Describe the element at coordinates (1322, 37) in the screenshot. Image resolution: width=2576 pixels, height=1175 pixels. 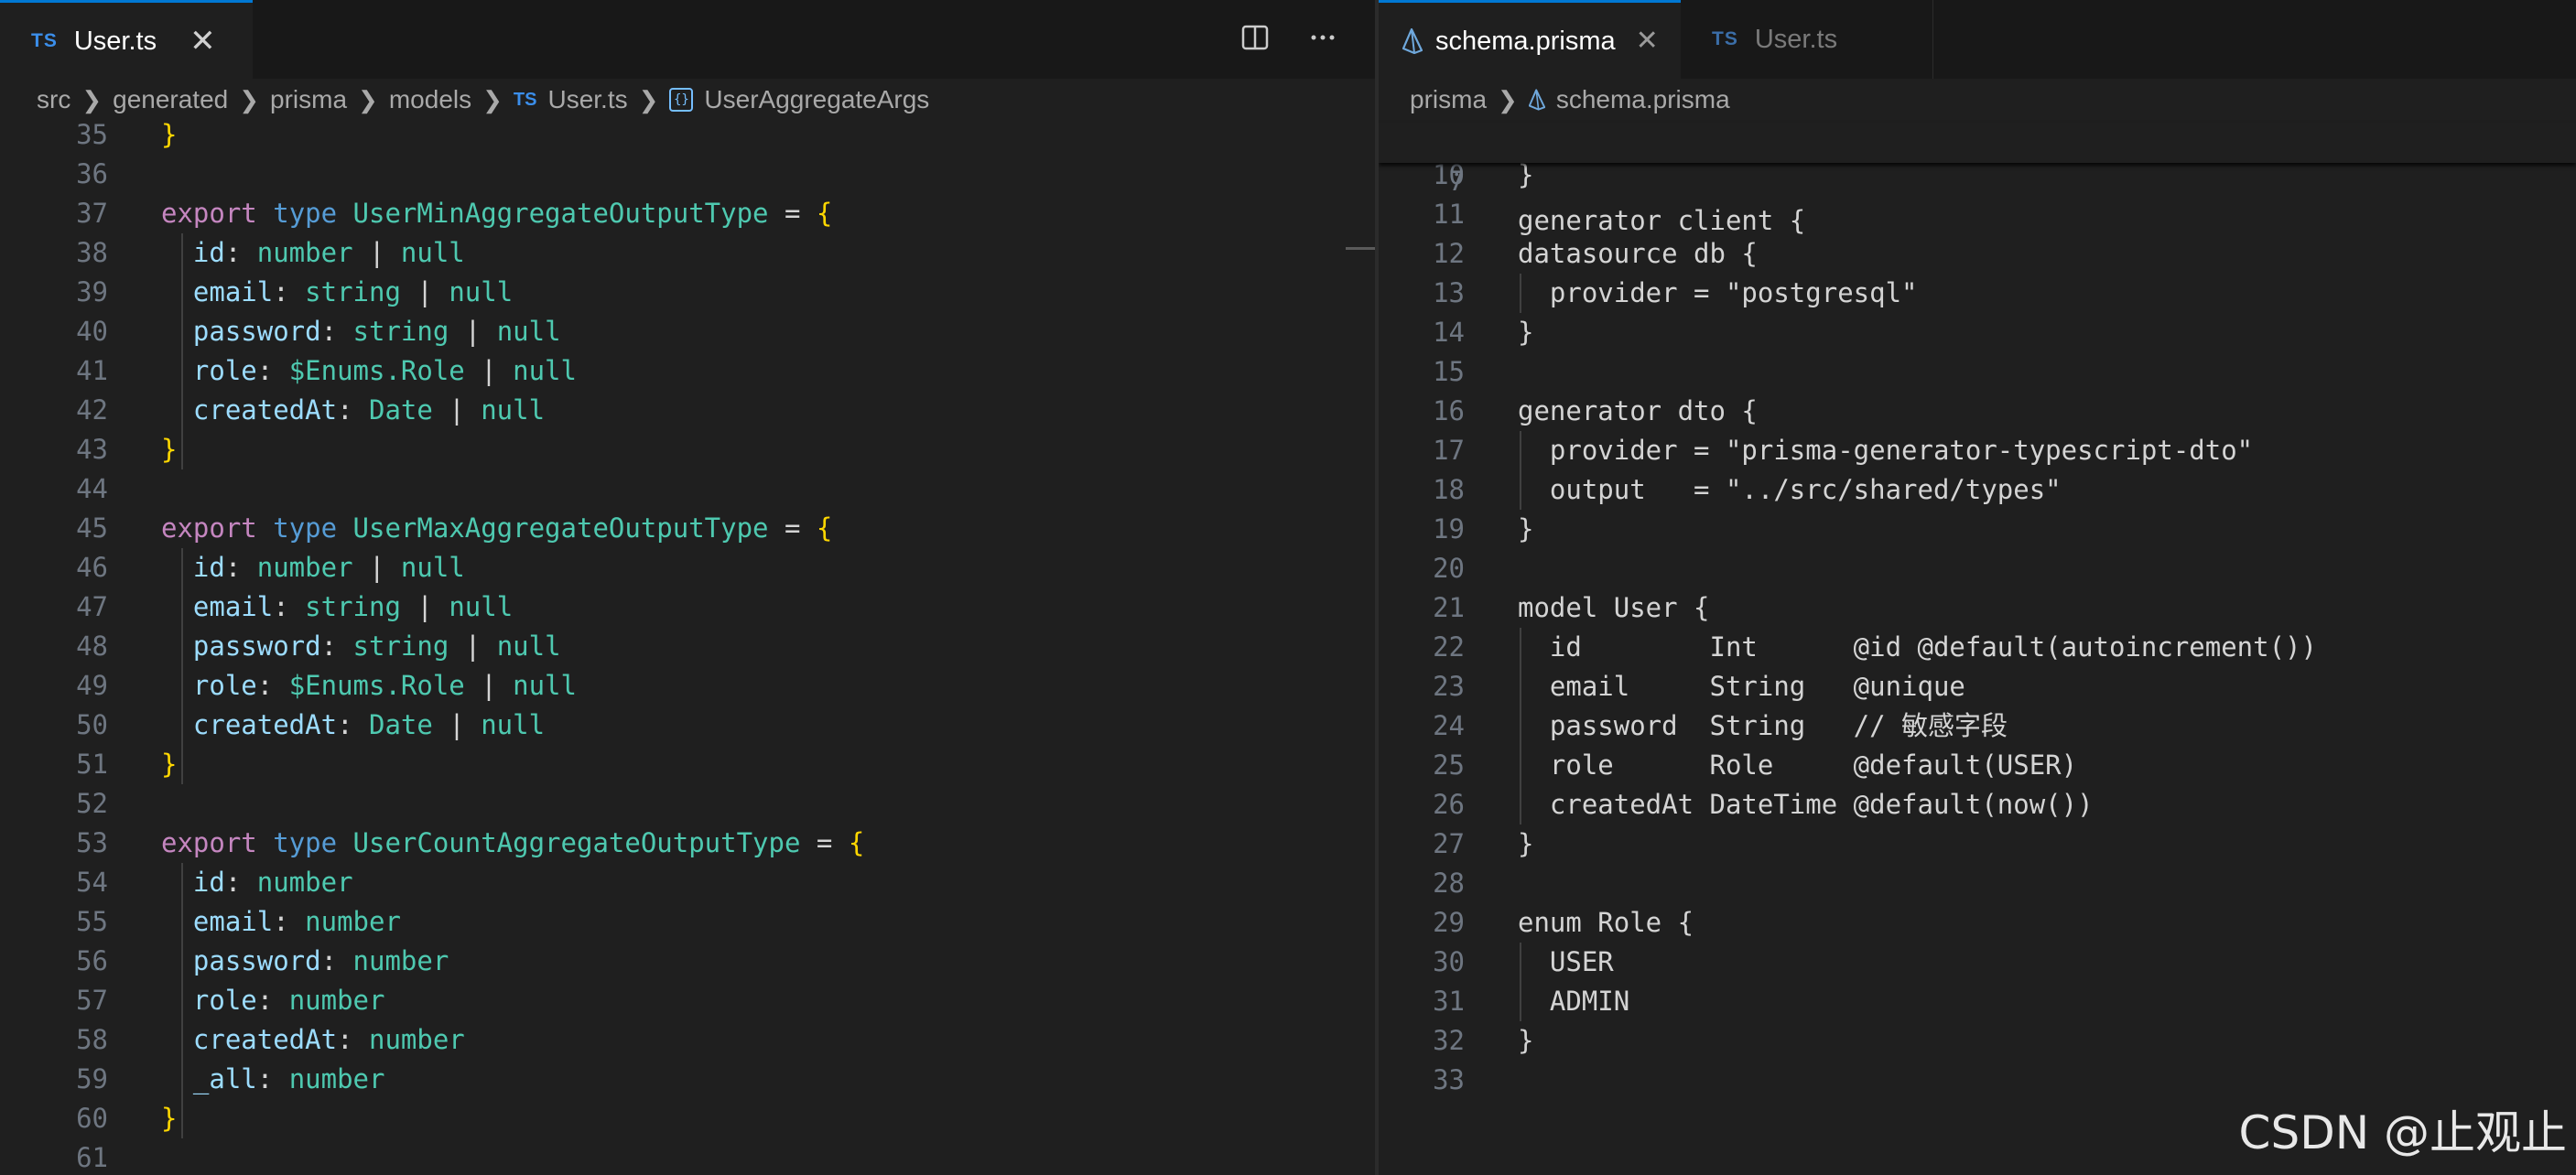
I see `more-actions-icon` at that location.